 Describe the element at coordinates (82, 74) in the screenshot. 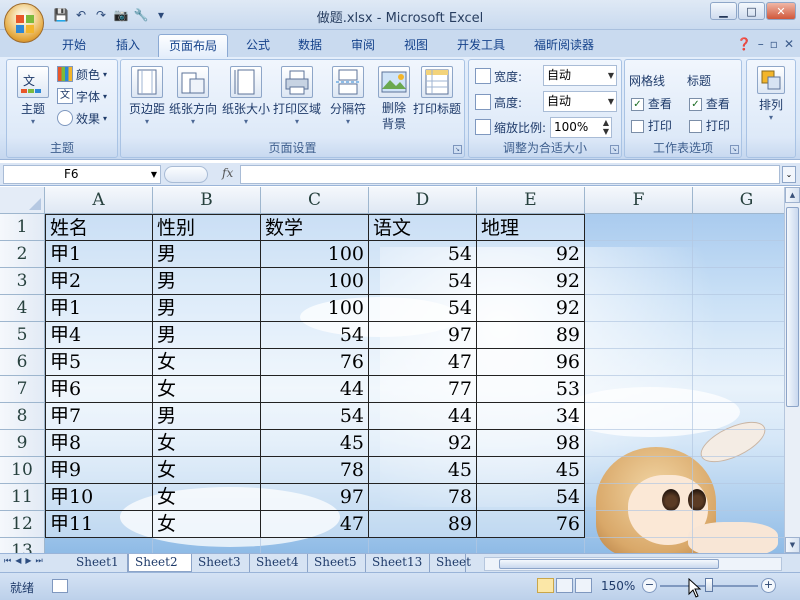

I see `theme-colors-button: 颜色 ▾` at that location.